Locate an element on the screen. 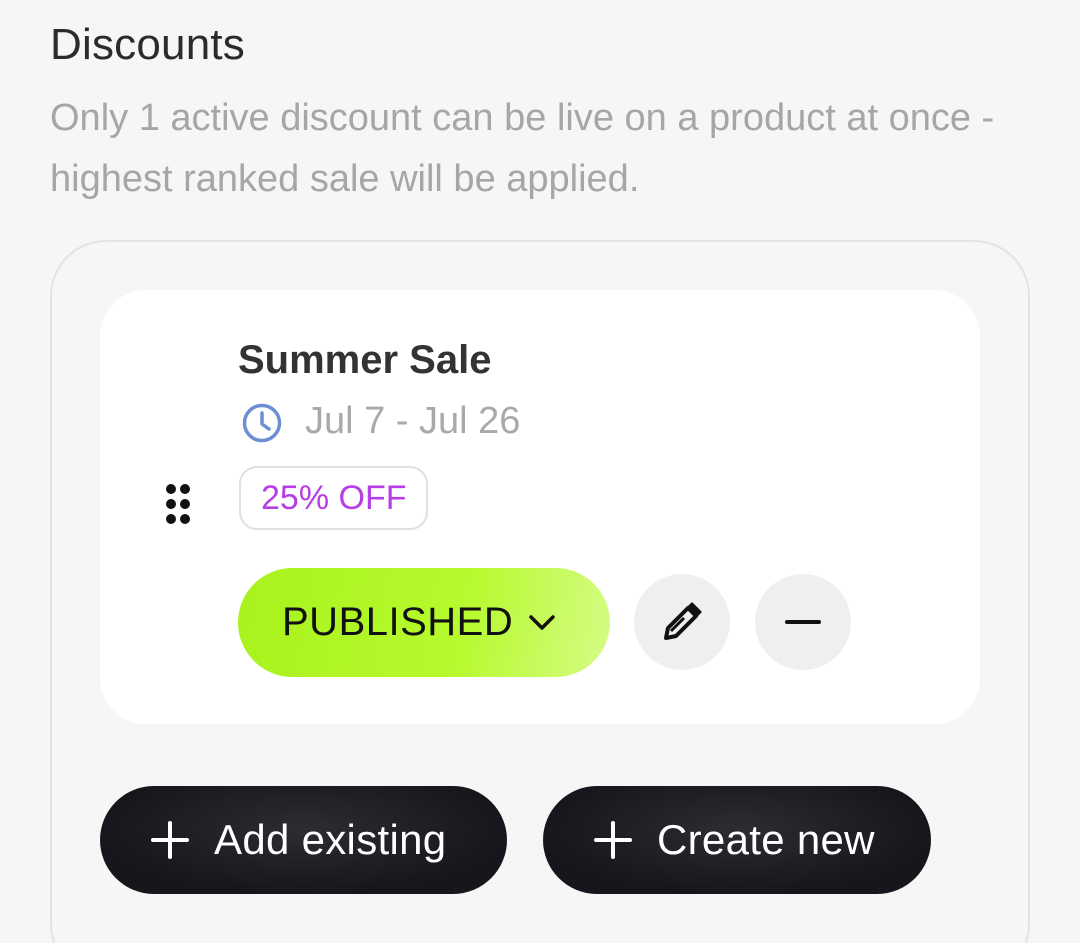 The width and height of the screenshot is (1080, 943). create-new-label: Create new is located at coordinates (766, 839).